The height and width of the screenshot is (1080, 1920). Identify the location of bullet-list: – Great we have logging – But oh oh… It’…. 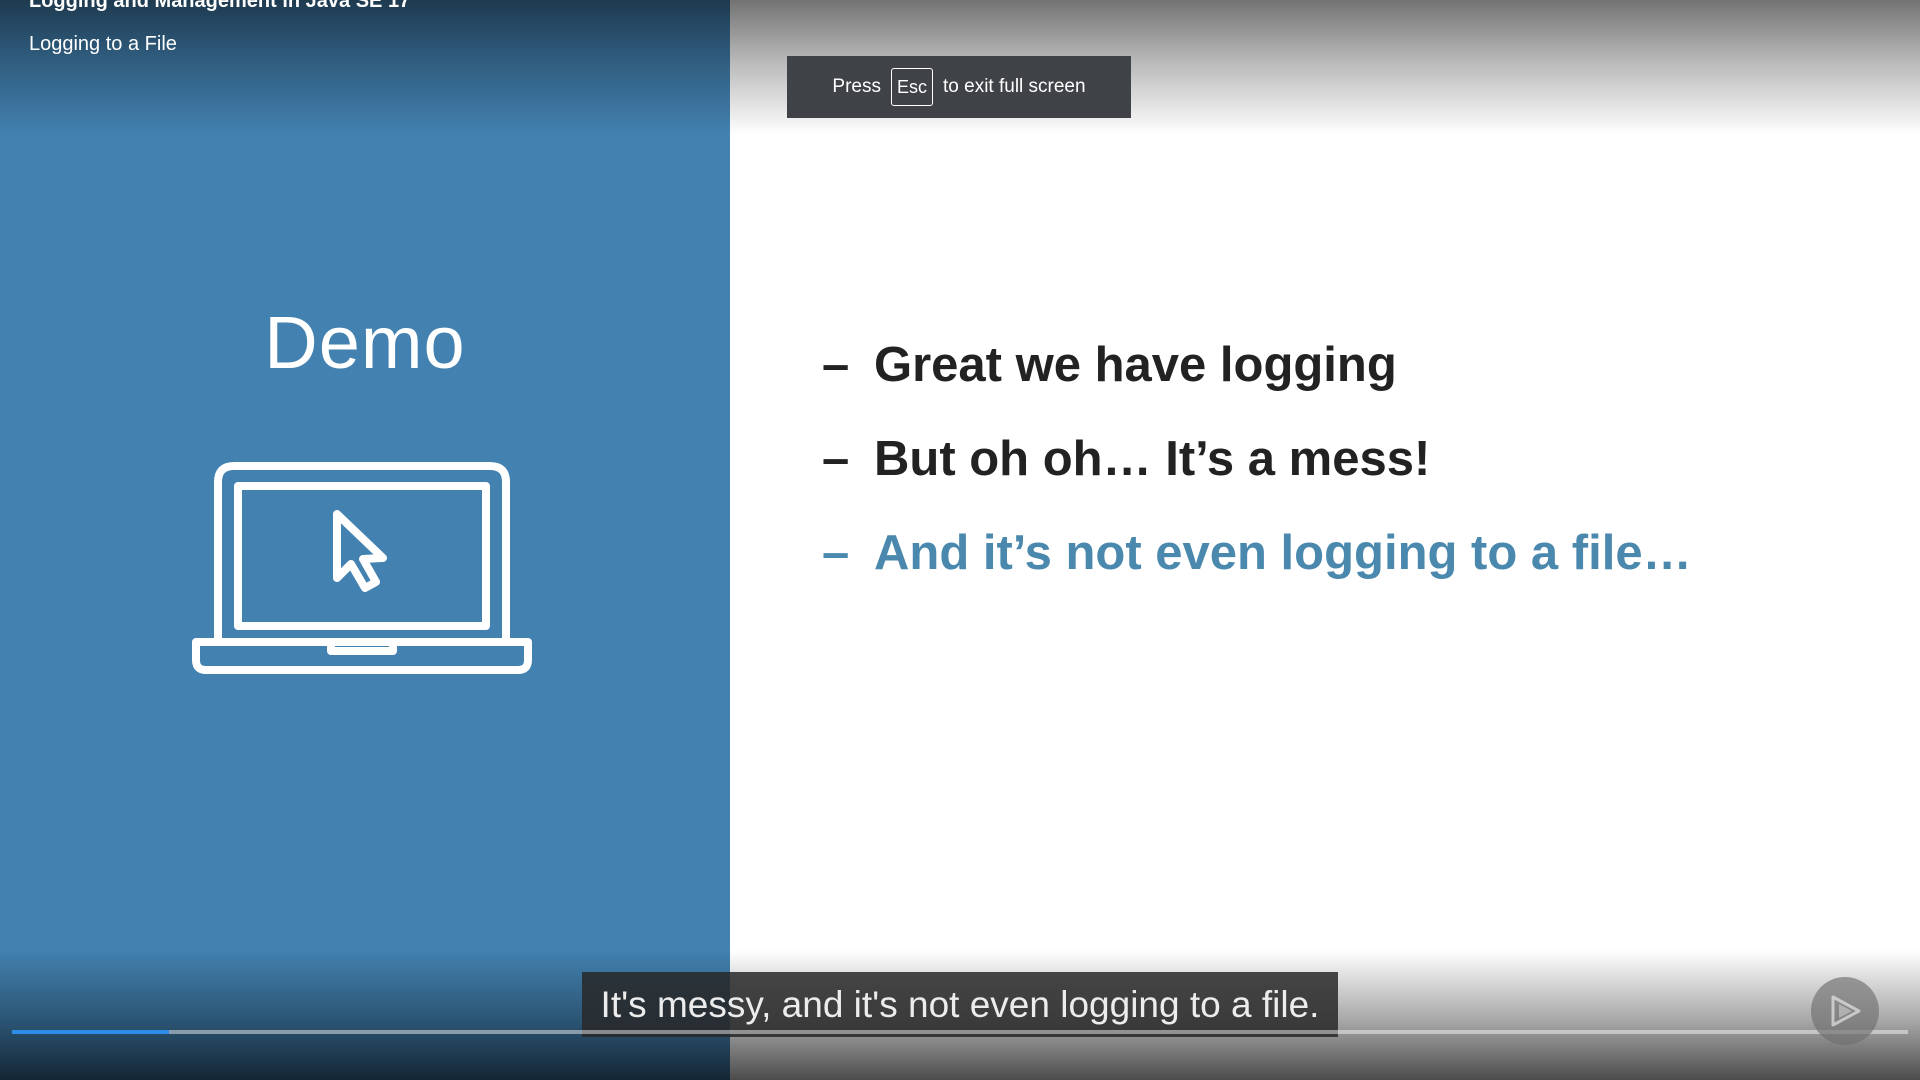
(1257, 459).